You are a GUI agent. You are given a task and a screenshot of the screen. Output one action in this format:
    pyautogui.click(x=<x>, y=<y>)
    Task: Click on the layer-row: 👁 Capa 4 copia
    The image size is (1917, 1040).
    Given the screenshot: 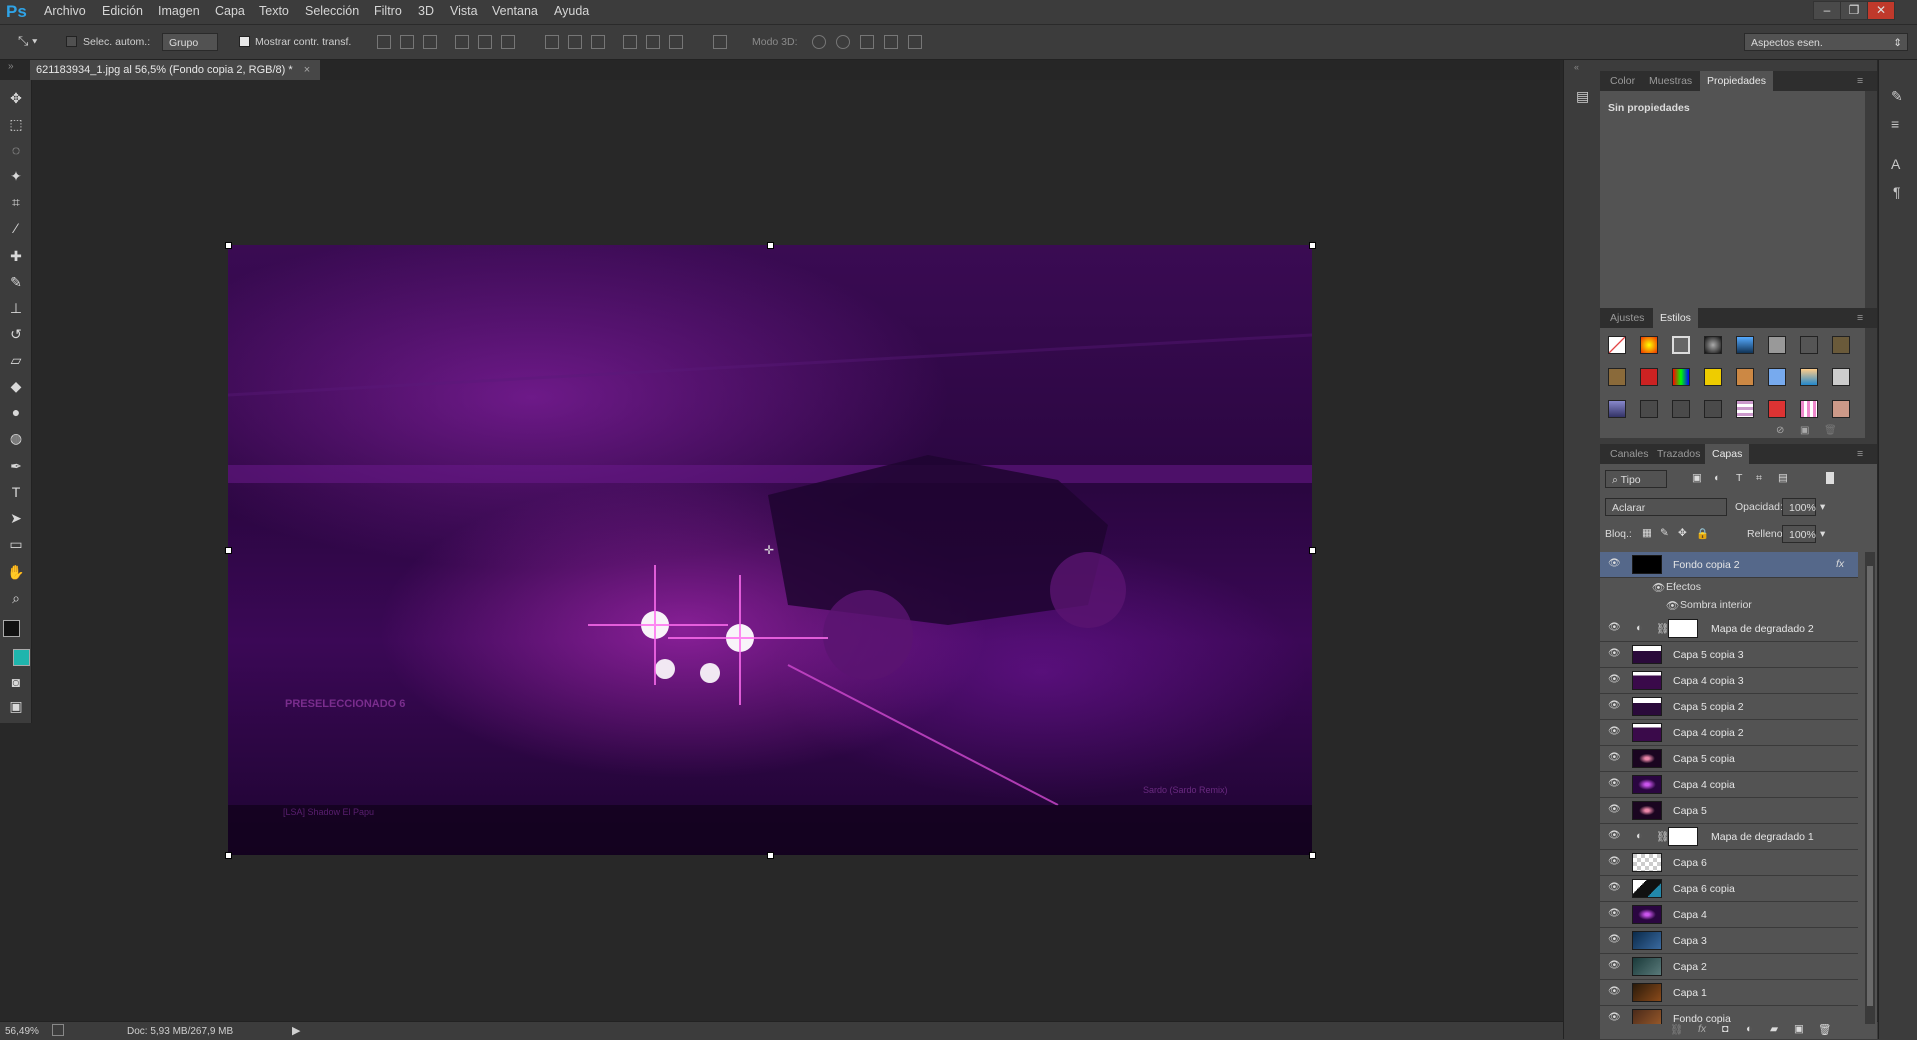 What is the action you would take?
    pyautogui.click(x=1729, y=785)
    